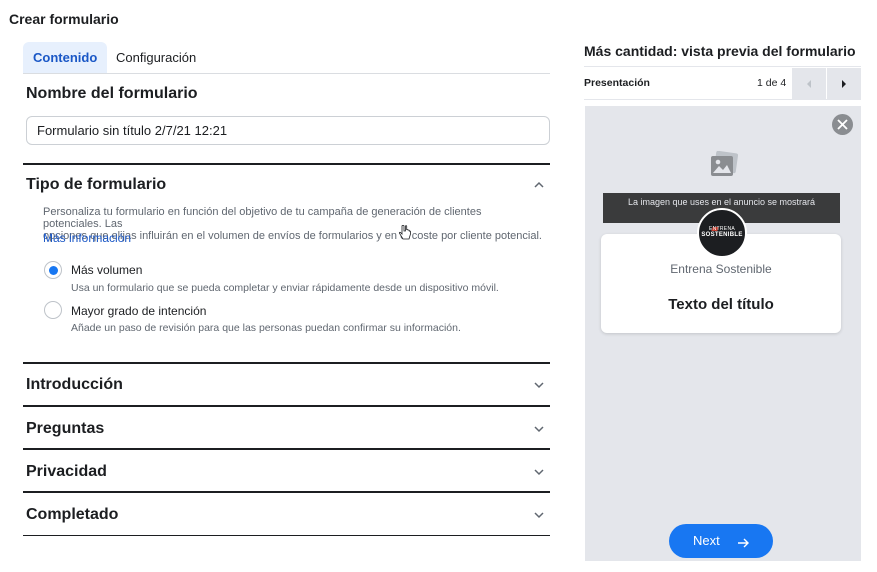 Image resolution: width=877 pixels, height=572 pixels. Describe the element at coordinates (721, 541) in the screenshot. I see `next-button: Next` at that location.